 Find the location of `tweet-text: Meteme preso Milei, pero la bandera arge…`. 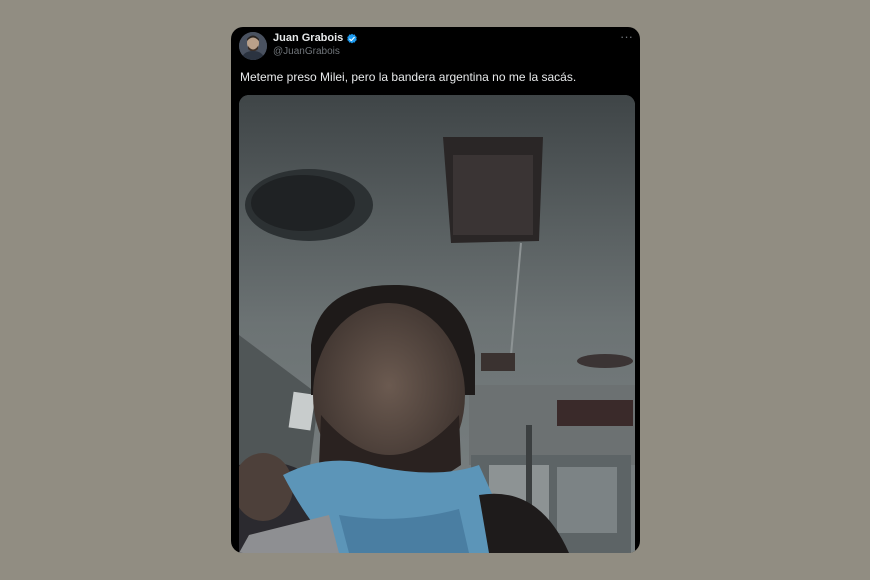

tweet-text: Meteme preso Milei, pero la bandera arge… is located at coordinates (408, 77).